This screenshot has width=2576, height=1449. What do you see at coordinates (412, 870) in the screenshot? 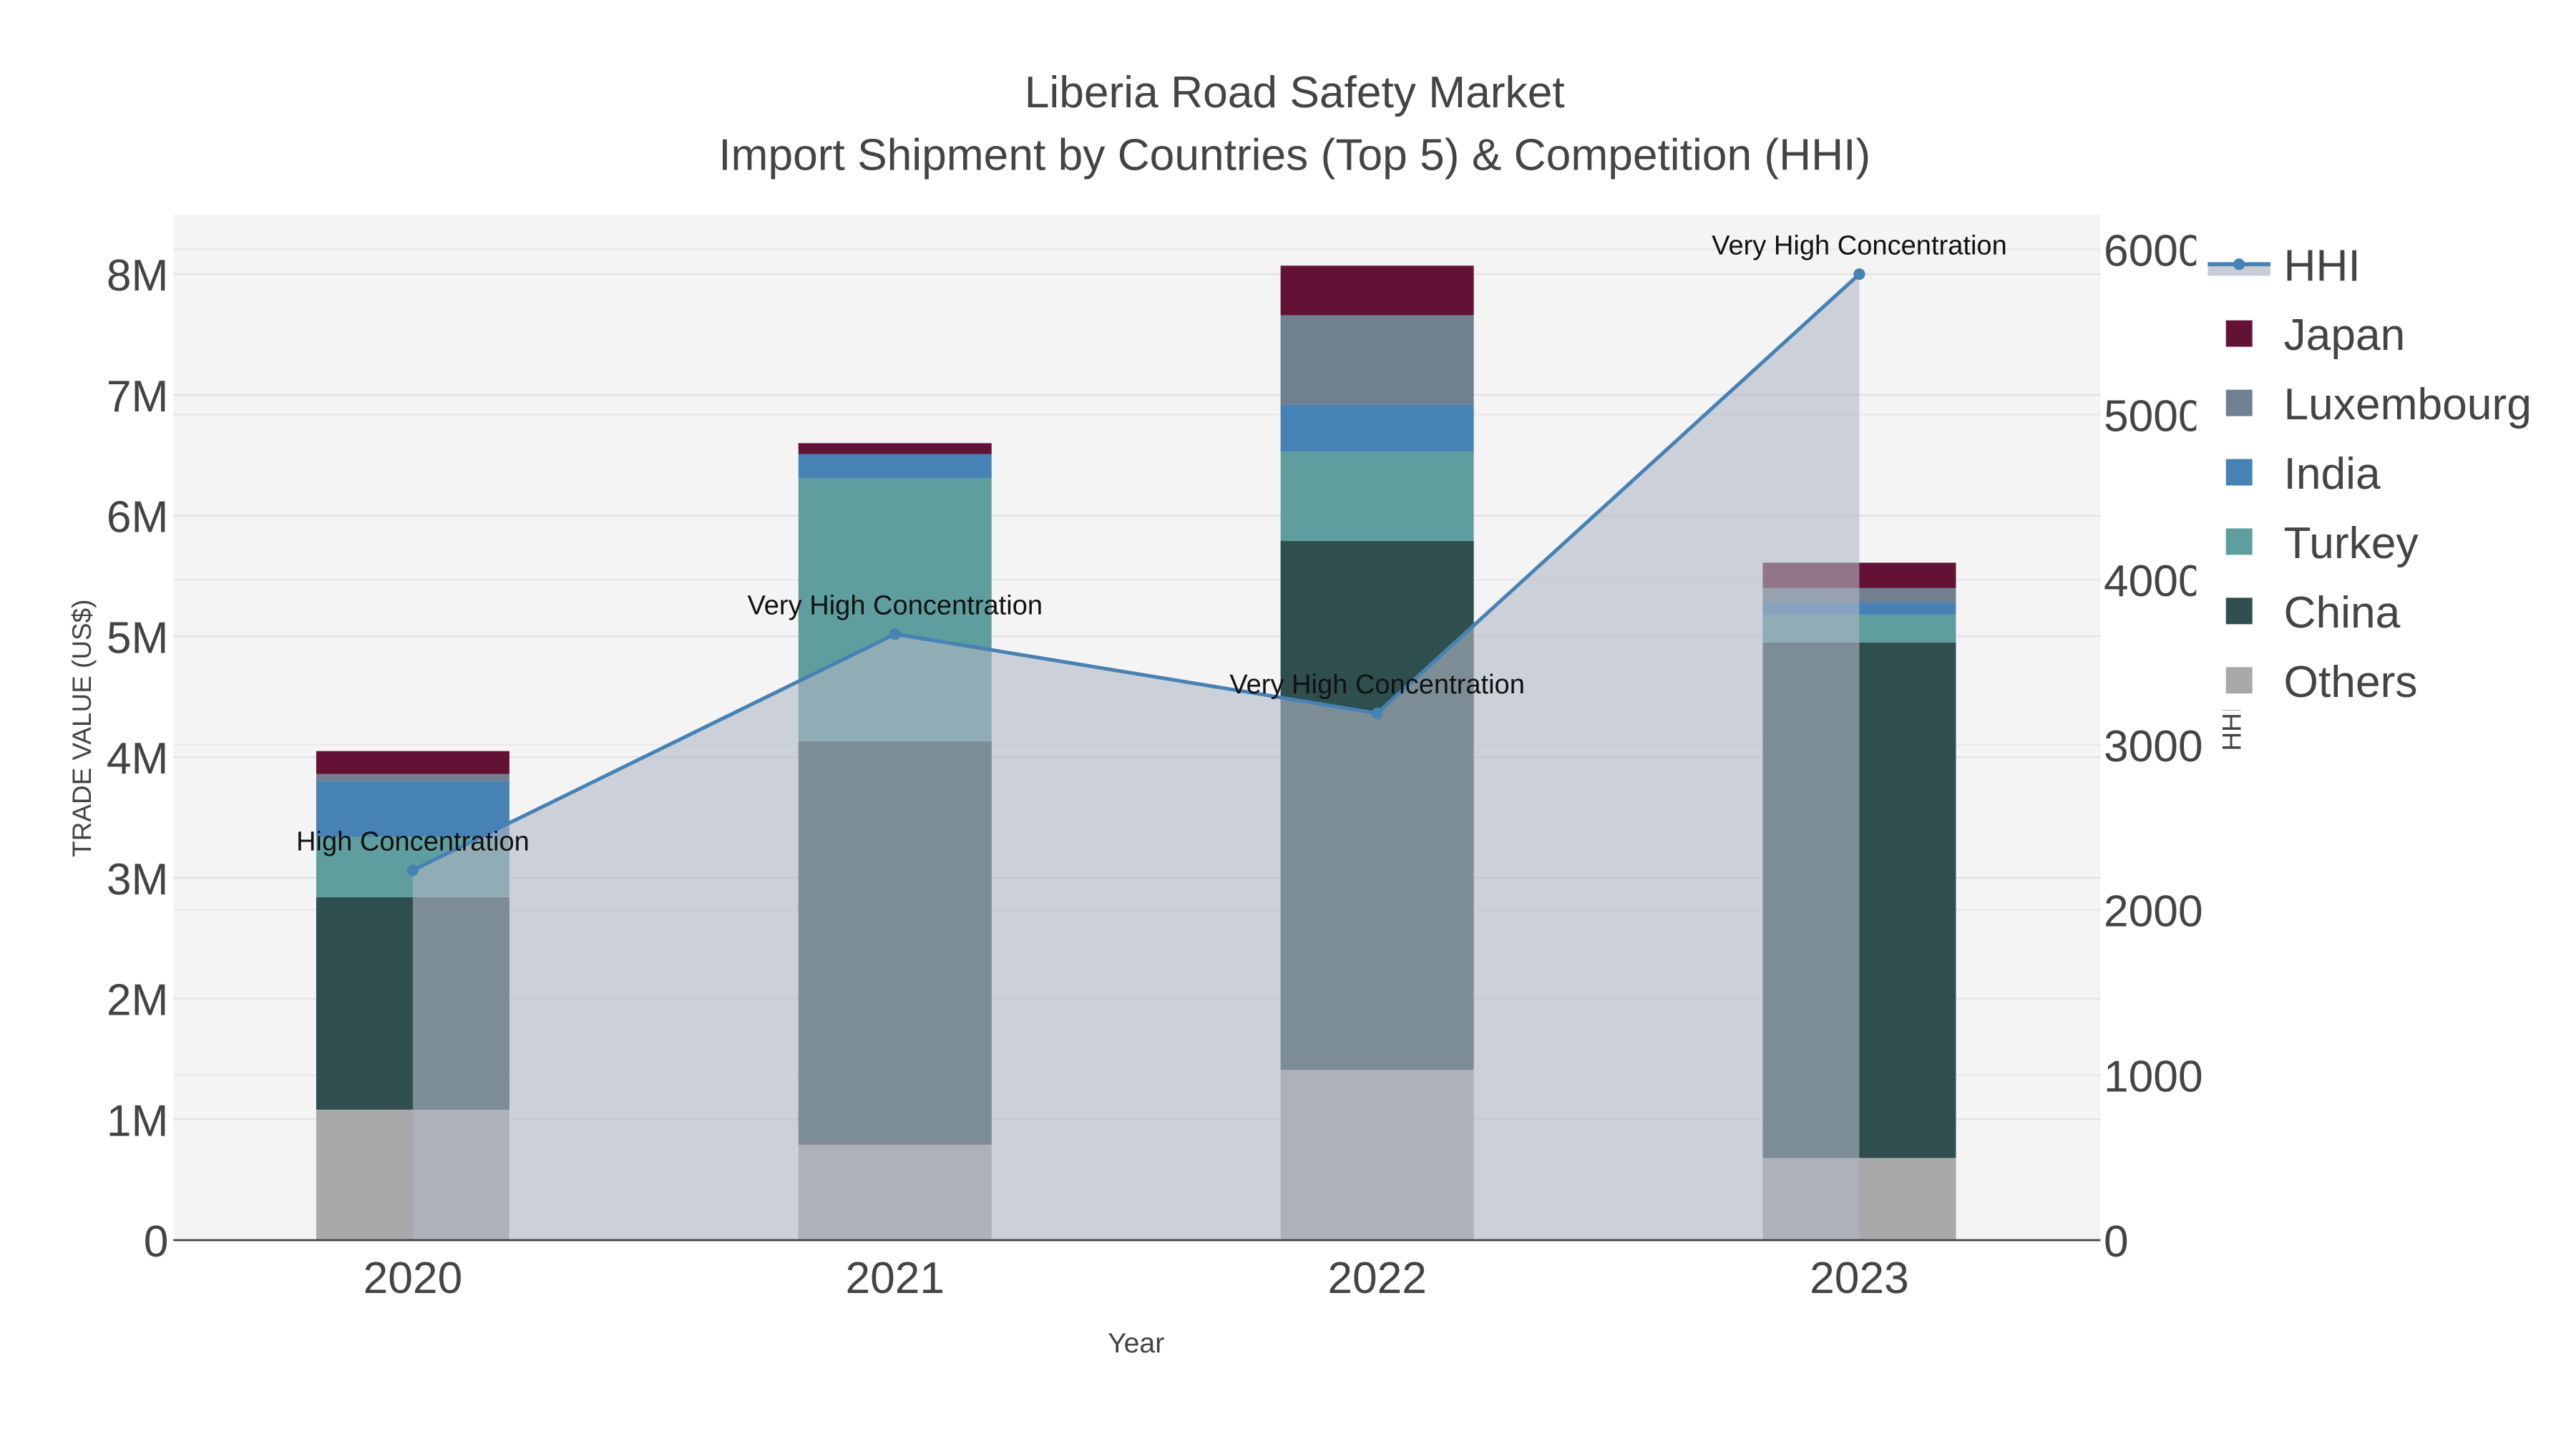
I see `hhi-point-2020` at bounding box center [412, 870].